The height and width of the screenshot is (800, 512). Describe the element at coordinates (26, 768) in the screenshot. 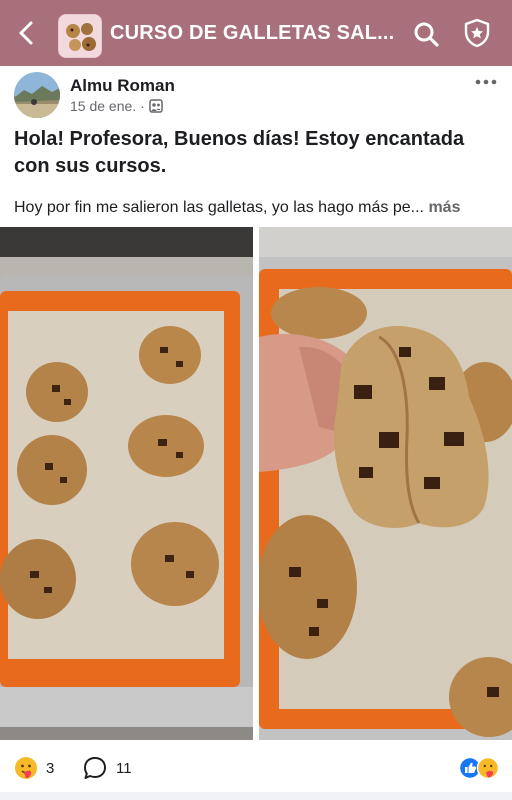

I see `care-reaction-icon` at that location.